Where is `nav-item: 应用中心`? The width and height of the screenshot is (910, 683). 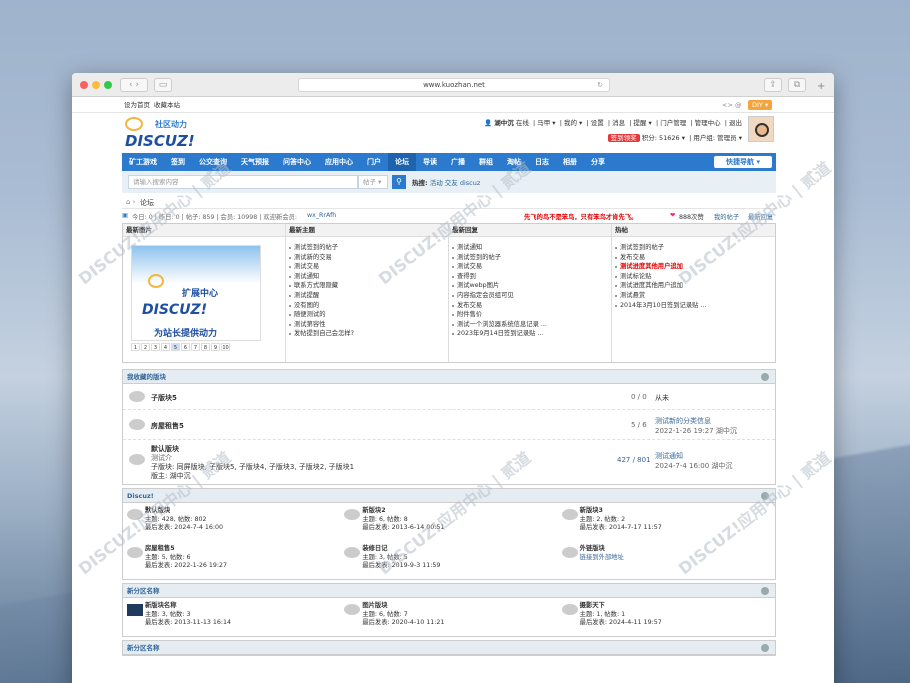
nav-item: 应用中心 is located at coordinates (339, 162).